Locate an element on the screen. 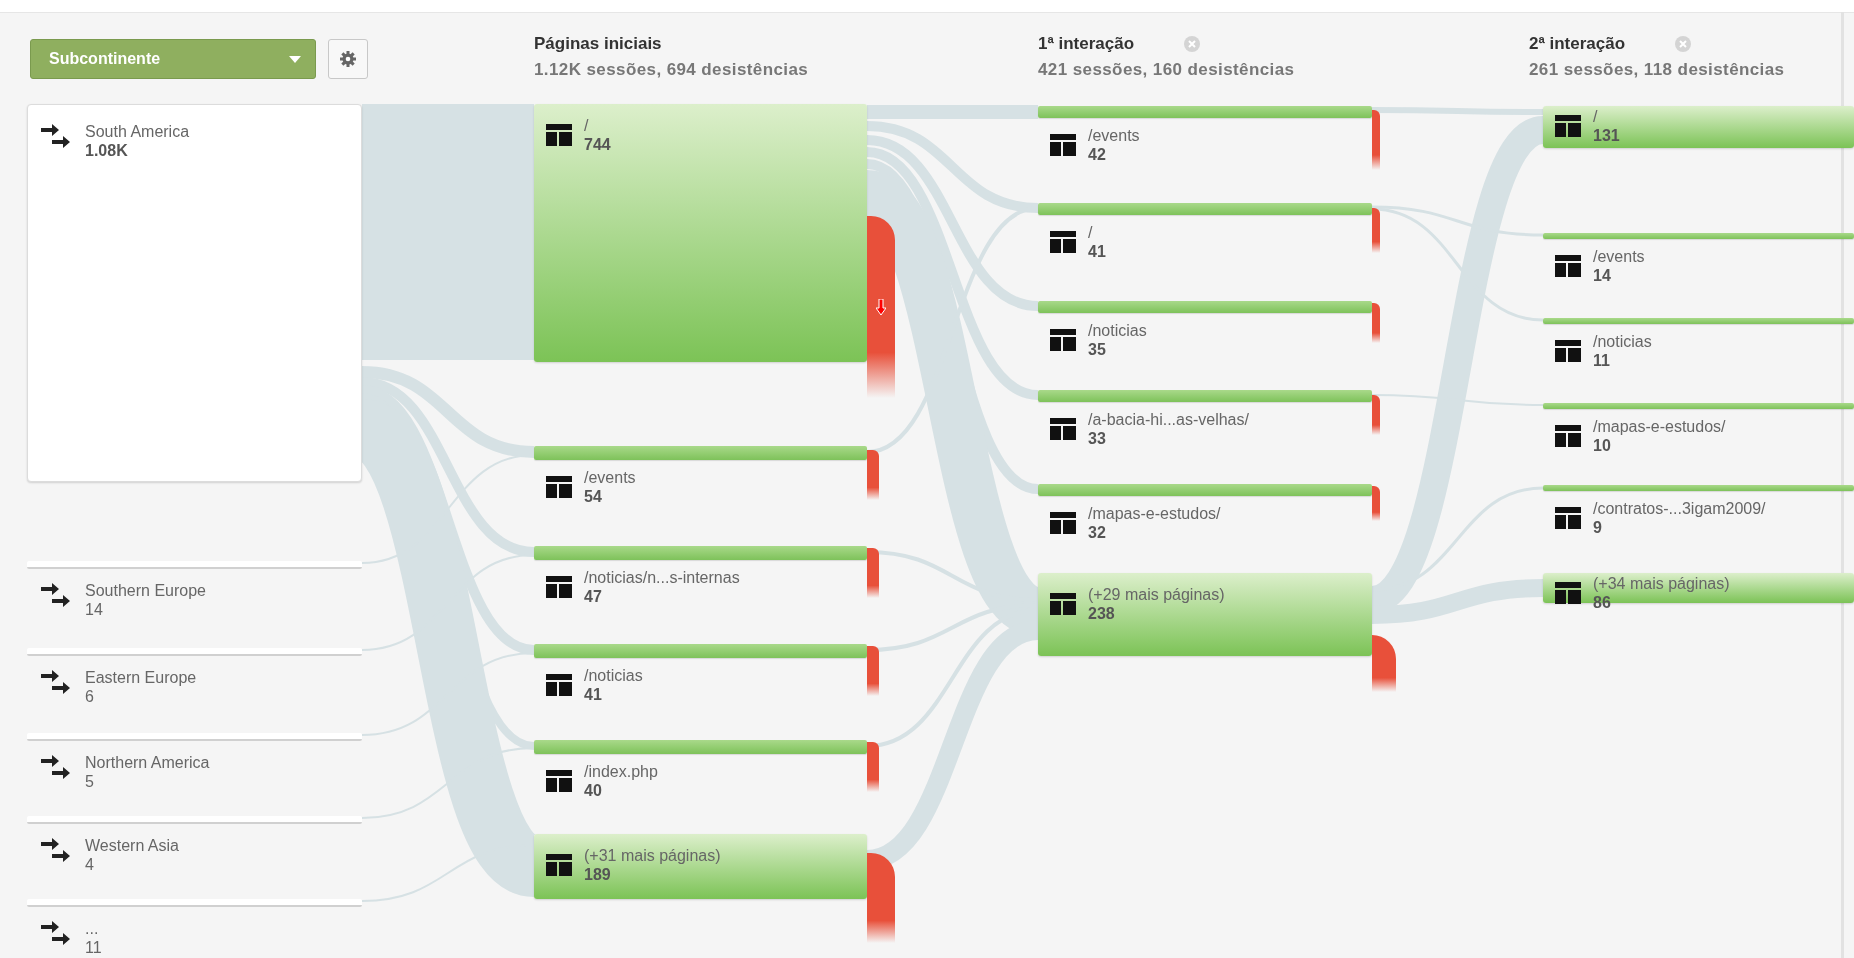 The image size is (1854, 958). session-count: 14 is located at coordinates (94, 609).